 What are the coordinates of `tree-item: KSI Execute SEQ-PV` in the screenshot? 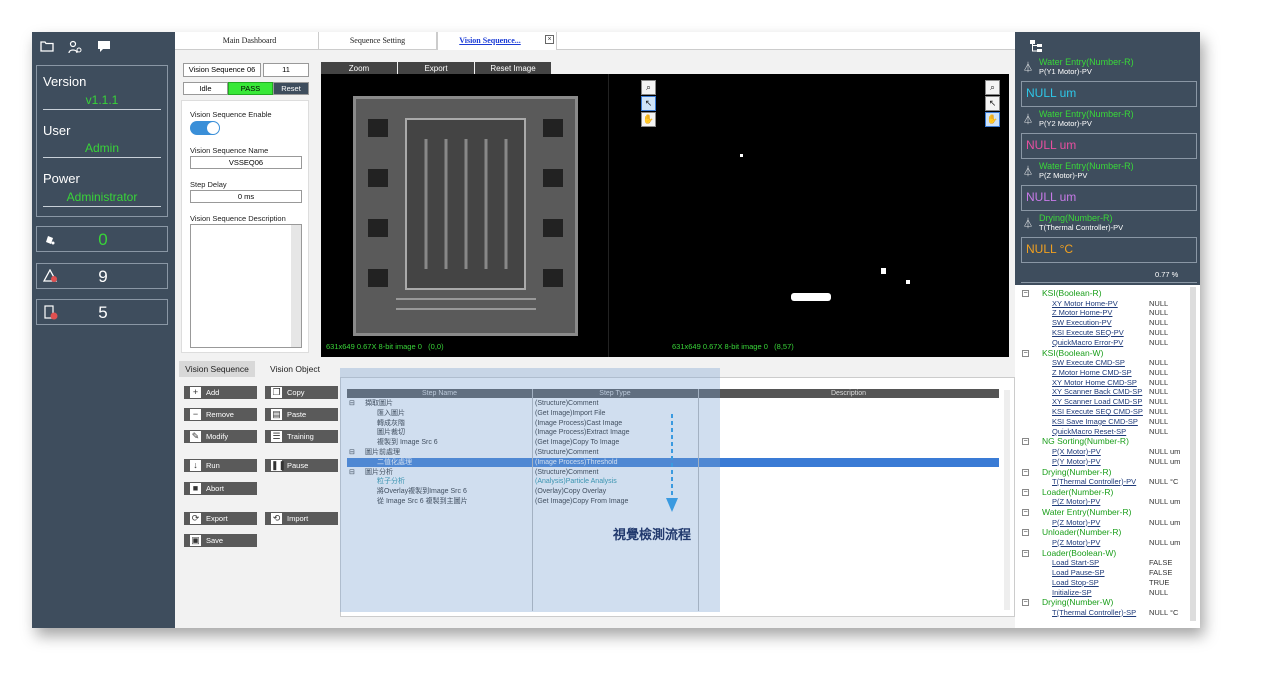 It's located at (1088, 332).